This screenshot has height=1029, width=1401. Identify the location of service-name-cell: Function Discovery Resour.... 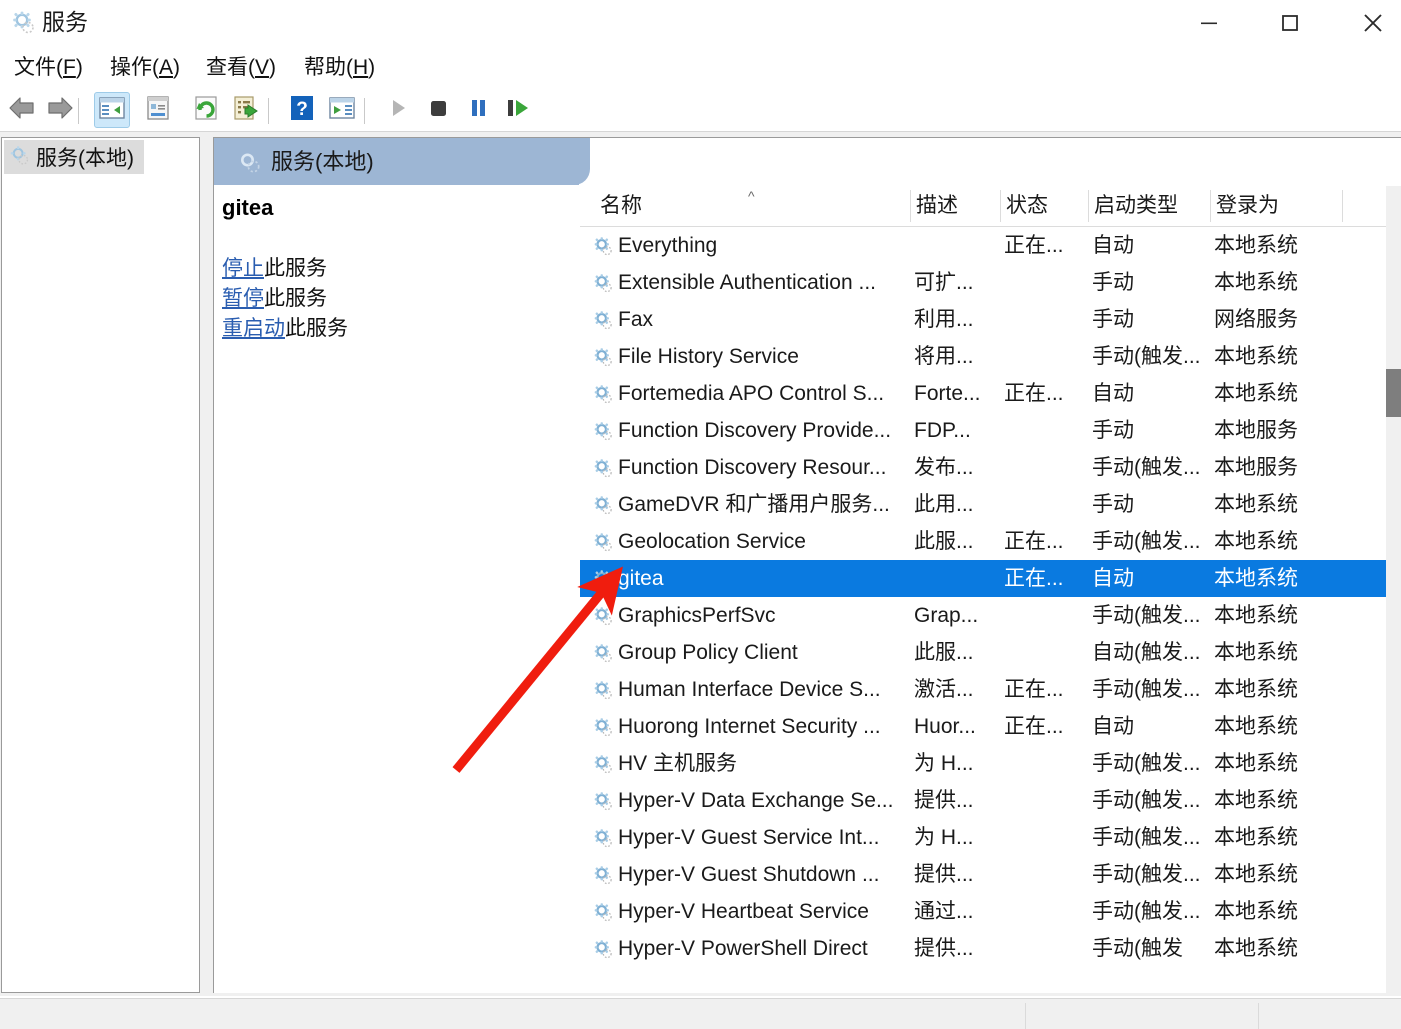
(752, 467).